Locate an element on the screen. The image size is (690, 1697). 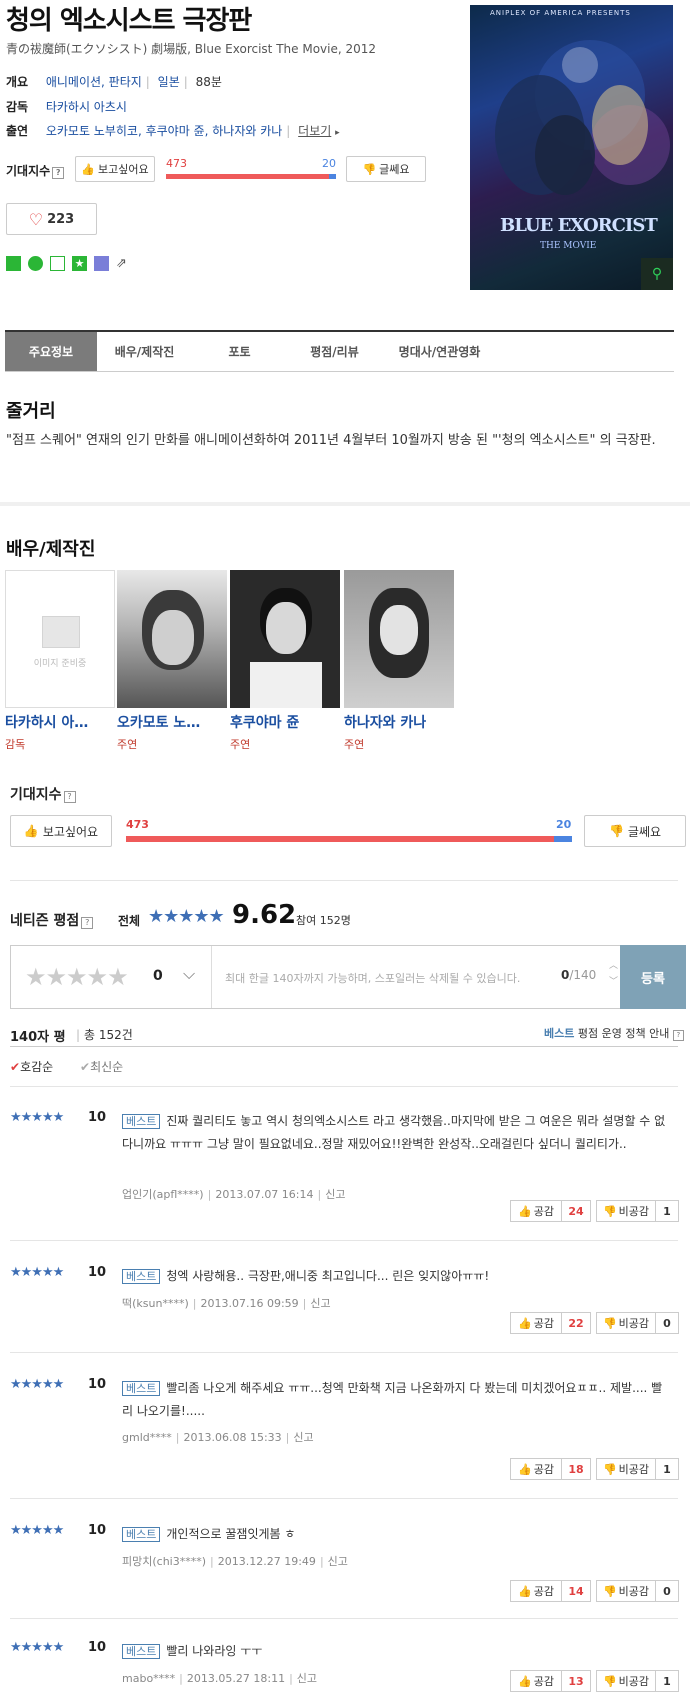
overview-country-link: 일본 is located at coordinates (169, 82).